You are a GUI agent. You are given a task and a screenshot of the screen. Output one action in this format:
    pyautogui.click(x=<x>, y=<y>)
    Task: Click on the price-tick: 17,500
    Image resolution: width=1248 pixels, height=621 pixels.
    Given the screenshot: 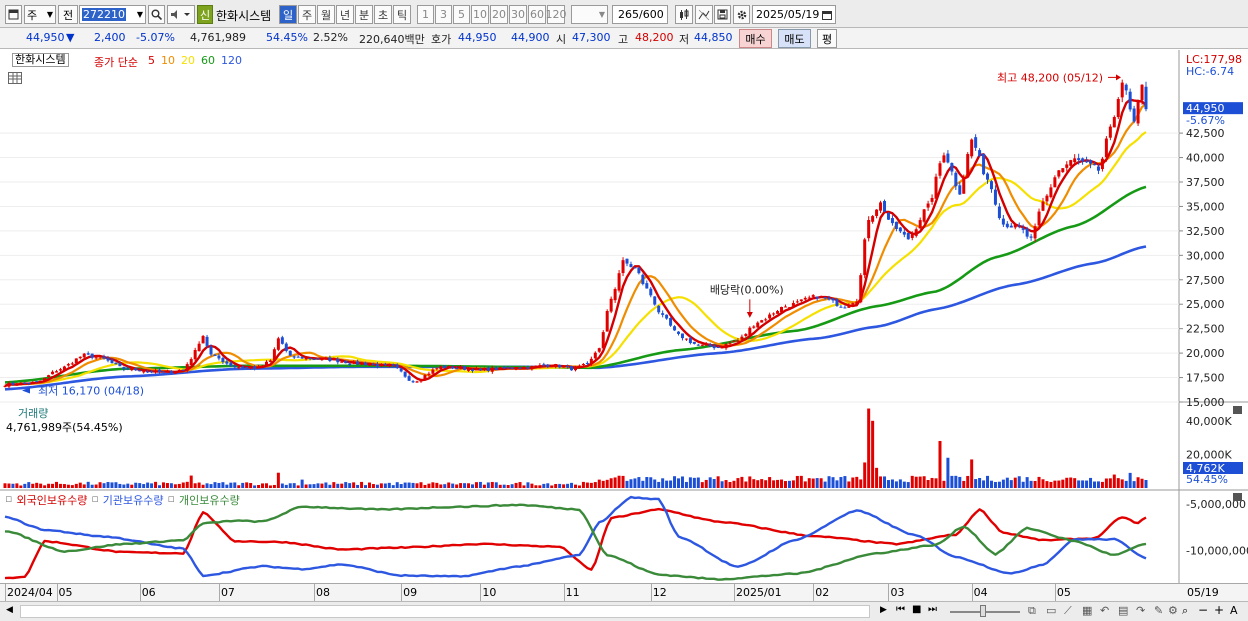 What is the action you would take?
    pyautogui.click(x=1205, y=378)
    